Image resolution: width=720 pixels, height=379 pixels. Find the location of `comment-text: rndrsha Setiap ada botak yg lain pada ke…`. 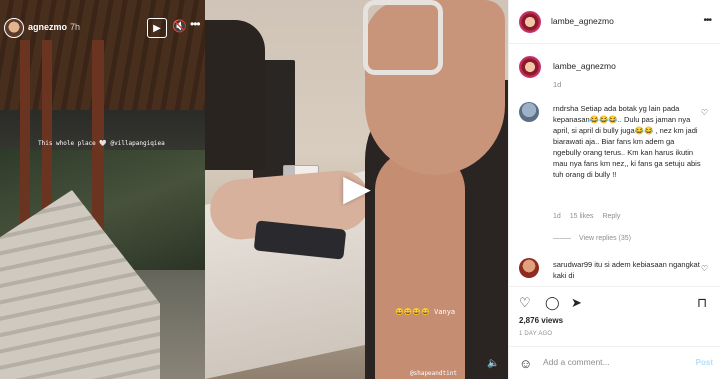

comment-text: rndrsha Setiap ada botak yg lain pada ke… is located at coordinates (628, 141).